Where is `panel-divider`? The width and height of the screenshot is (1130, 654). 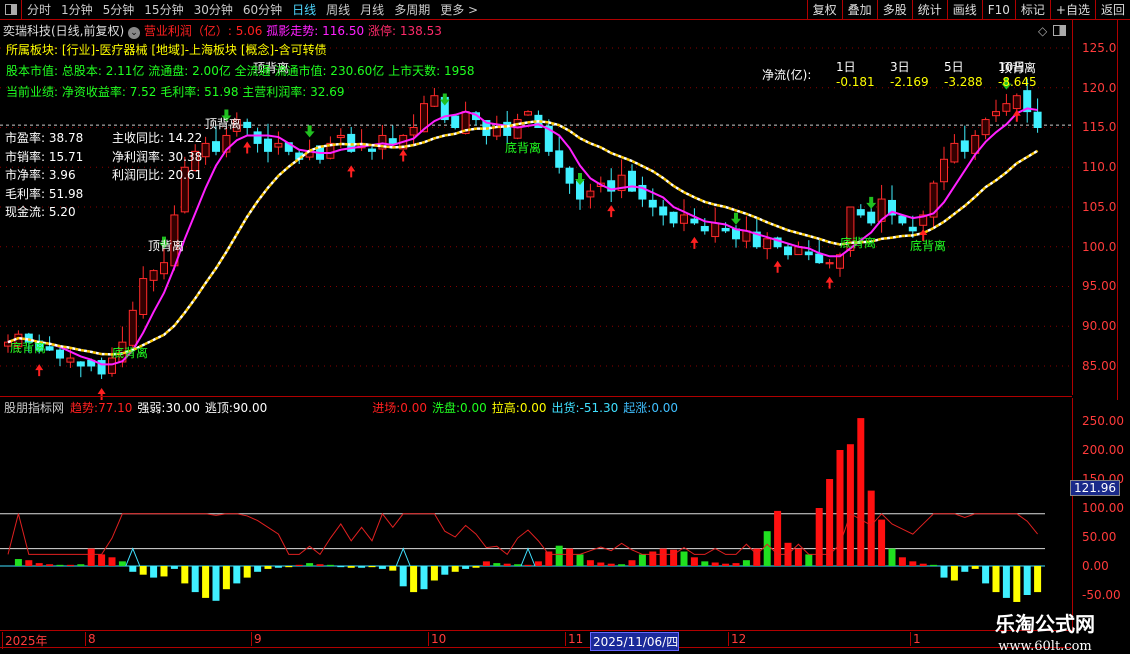 panel-divider is located at coordinates (536, 396).